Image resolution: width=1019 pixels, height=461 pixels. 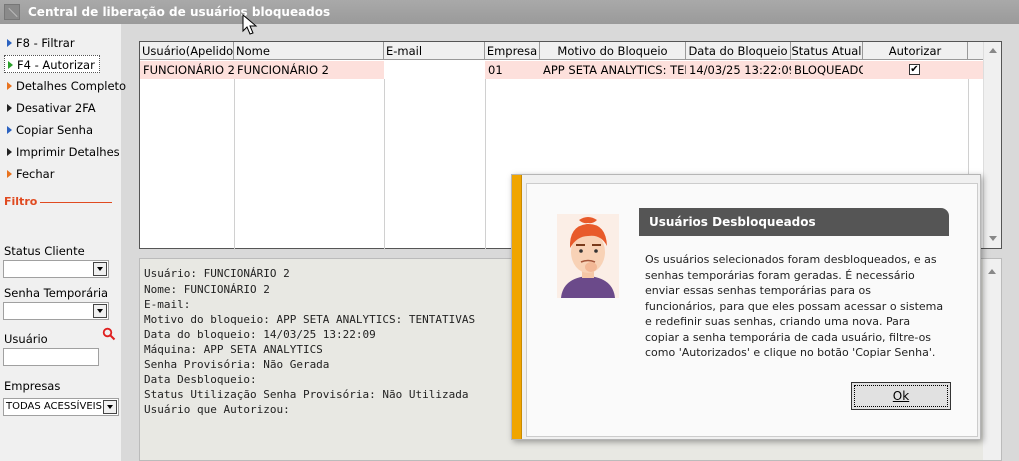 What do you see at coordinates (187, 51) in the screenshot?
I see `column-header-usuario: Usuário(Apelido)` at bounding box center [187, 51].